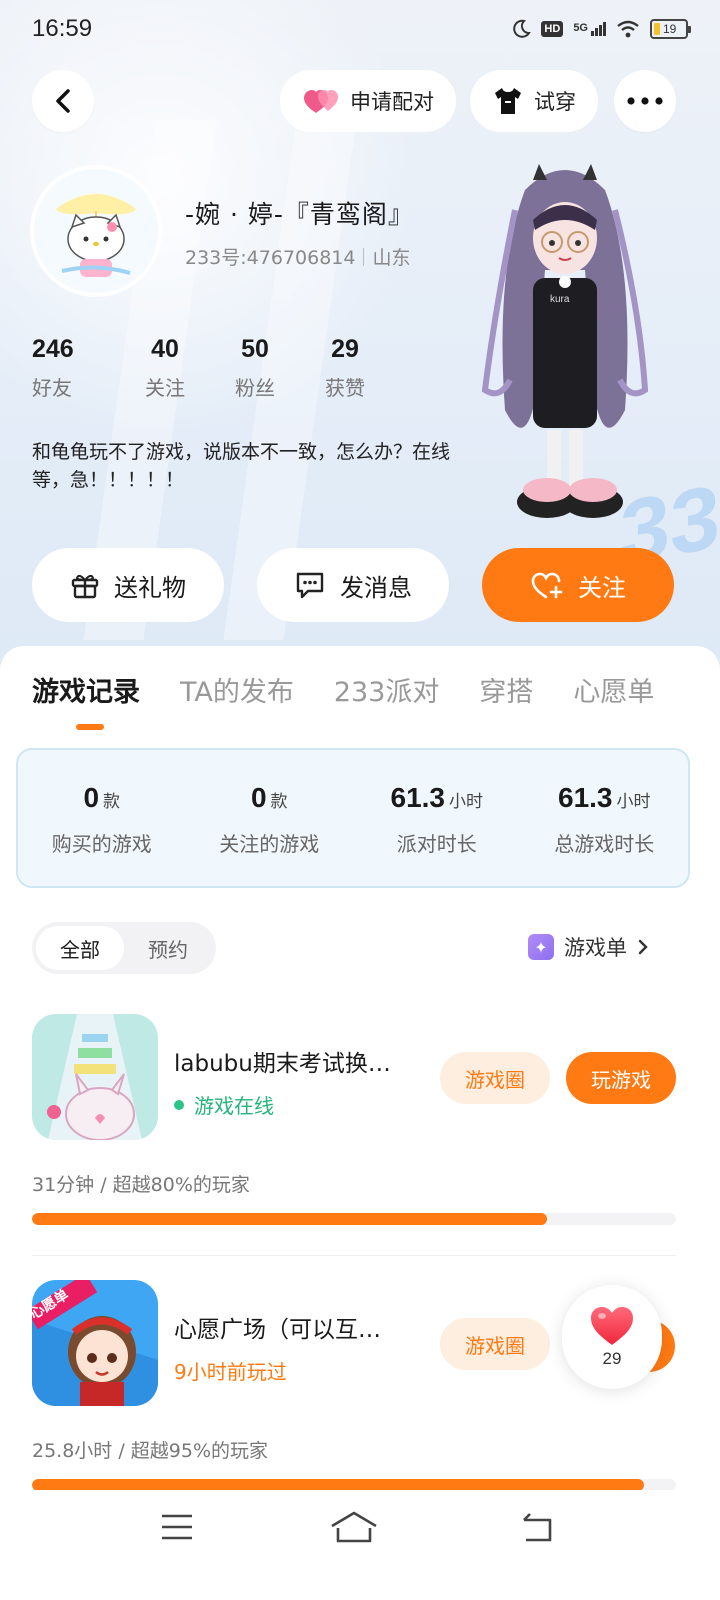 The width and height of the screenshot is (720, 1600). Describe the element at coordinates (90, 727) in the screenshot. I see `tab-indicator` at that location.